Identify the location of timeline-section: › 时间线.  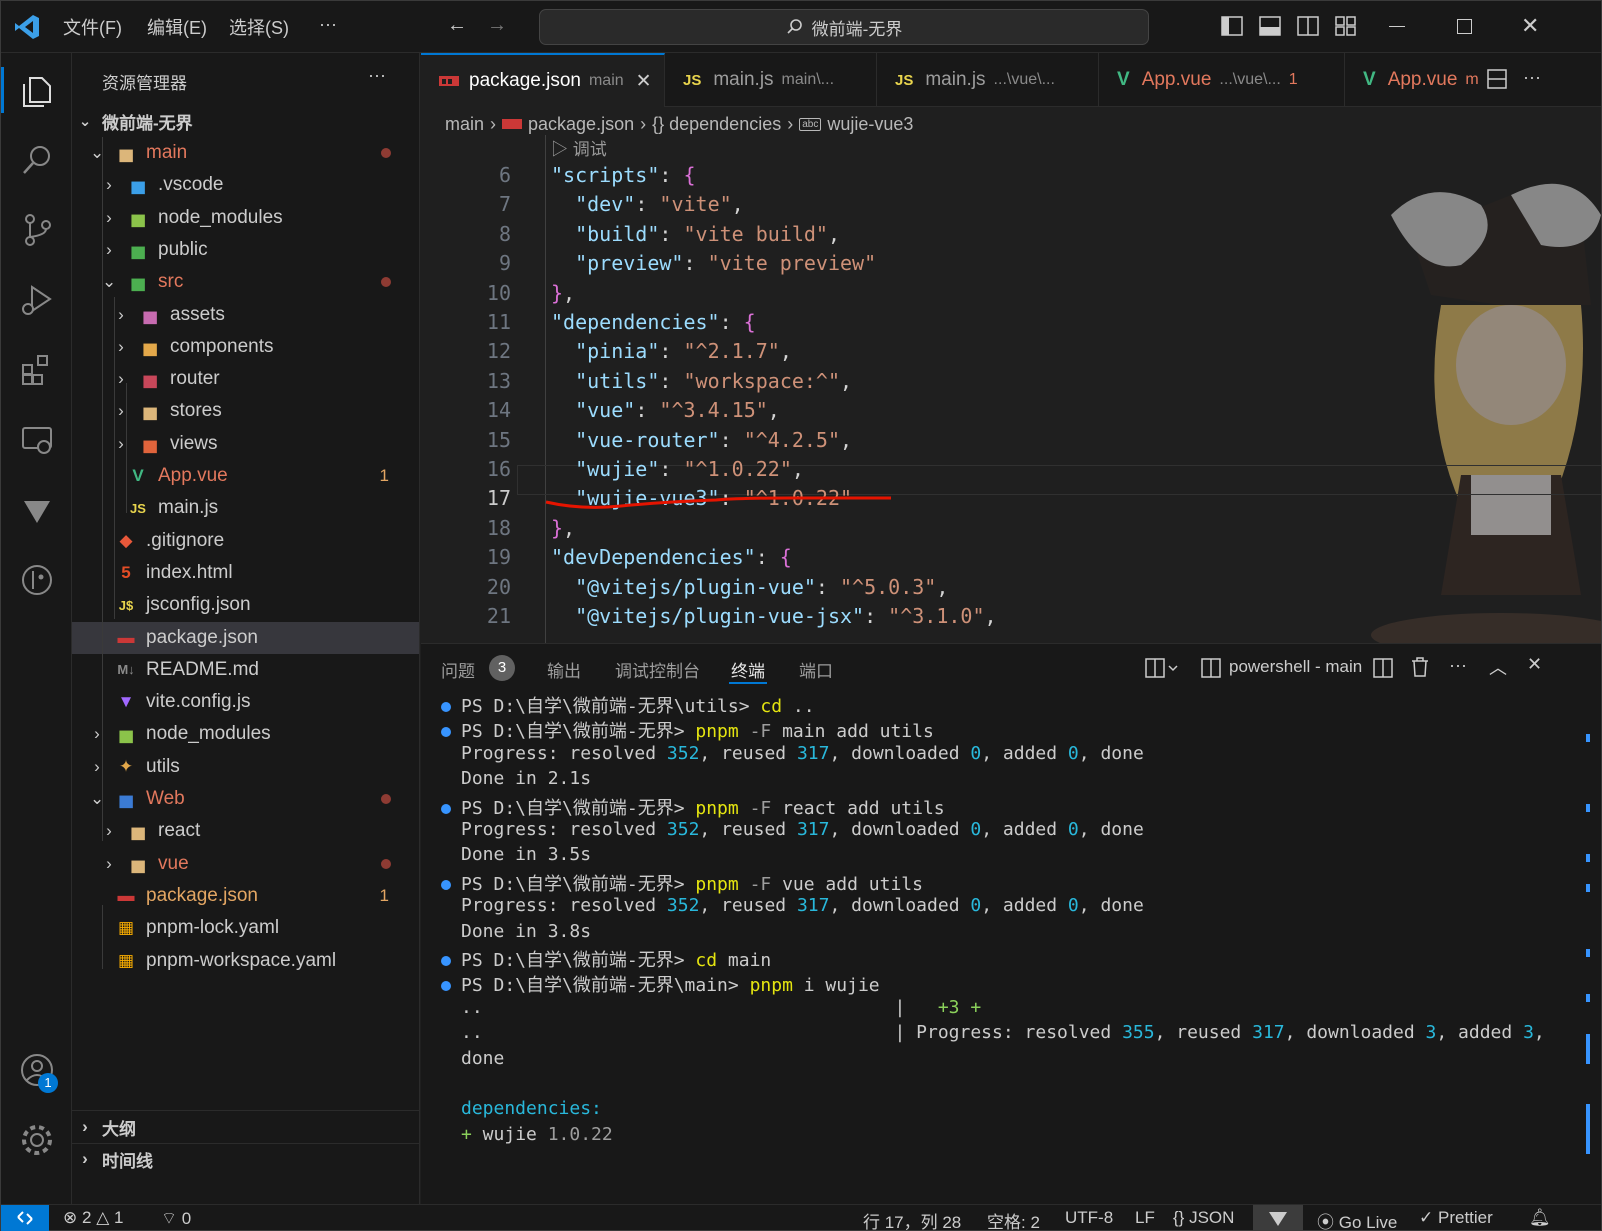
(245, 1159).